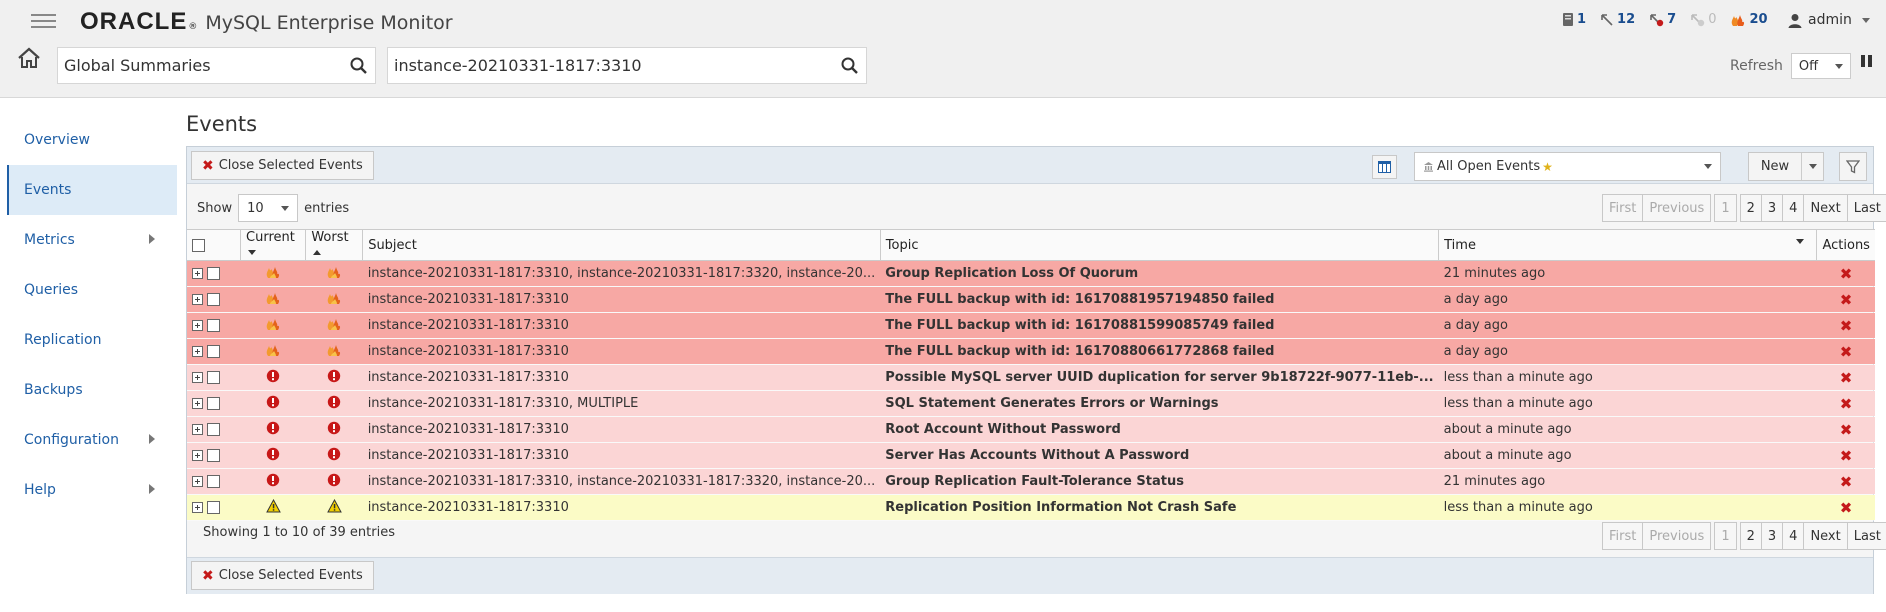  I want to click on column-header-worst: Worst, so click(334, 245).